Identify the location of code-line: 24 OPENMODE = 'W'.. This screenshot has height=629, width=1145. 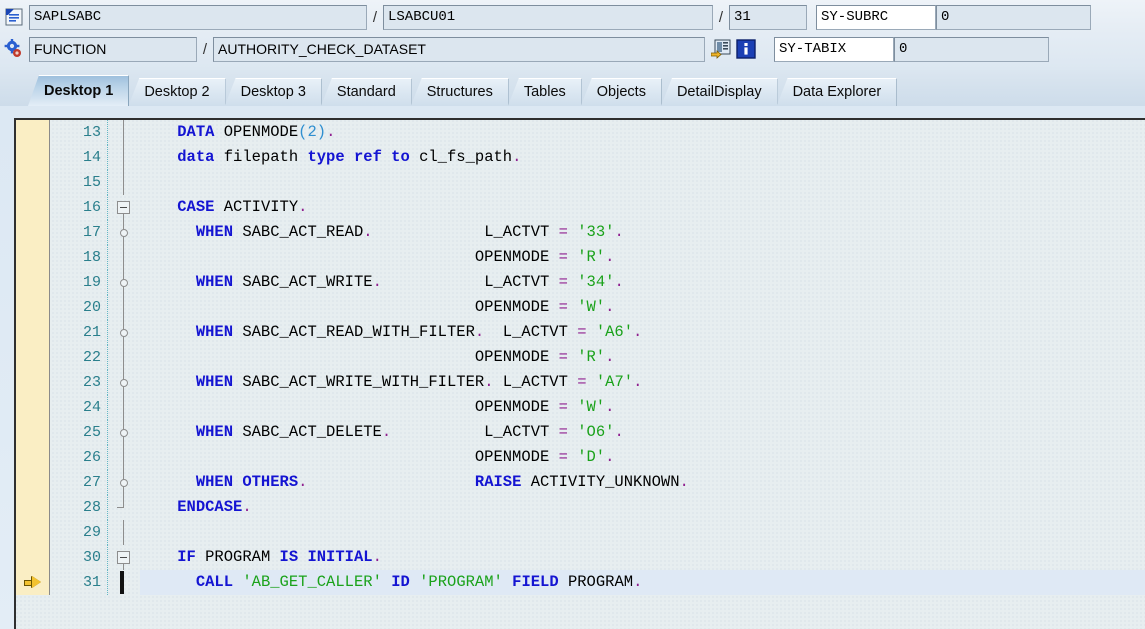
(580, 407).